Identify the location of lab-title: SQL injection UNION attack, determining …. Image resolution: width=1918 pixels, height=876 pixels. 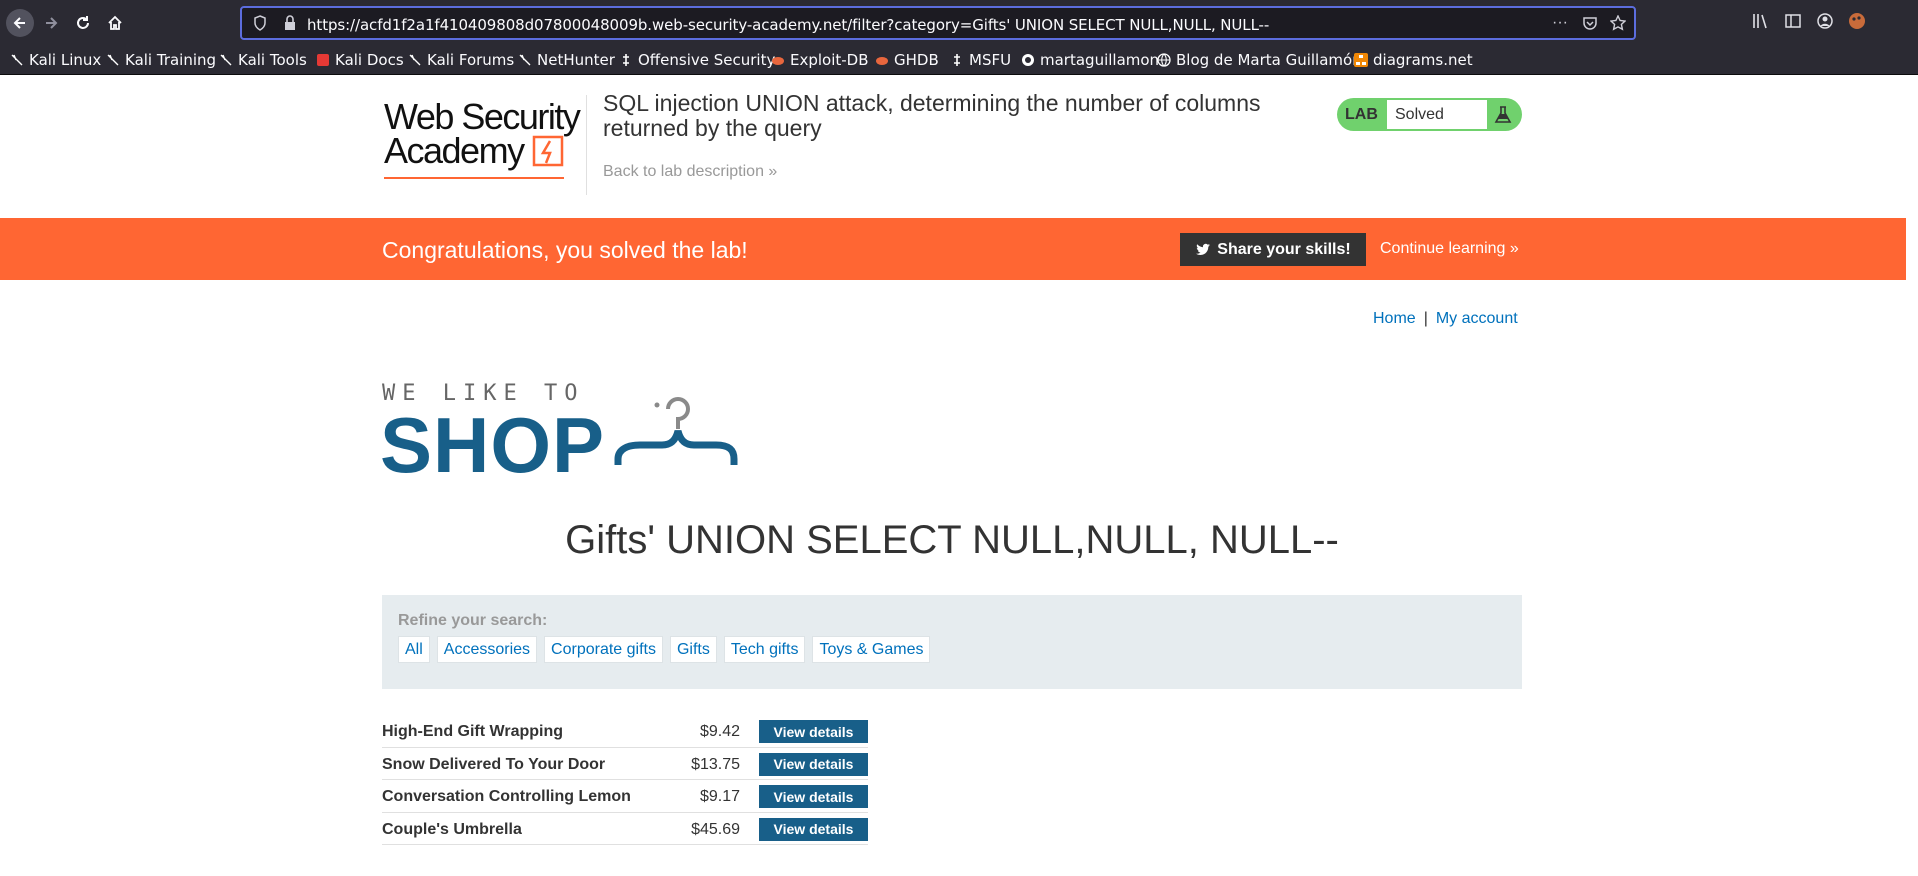
(932, 115).